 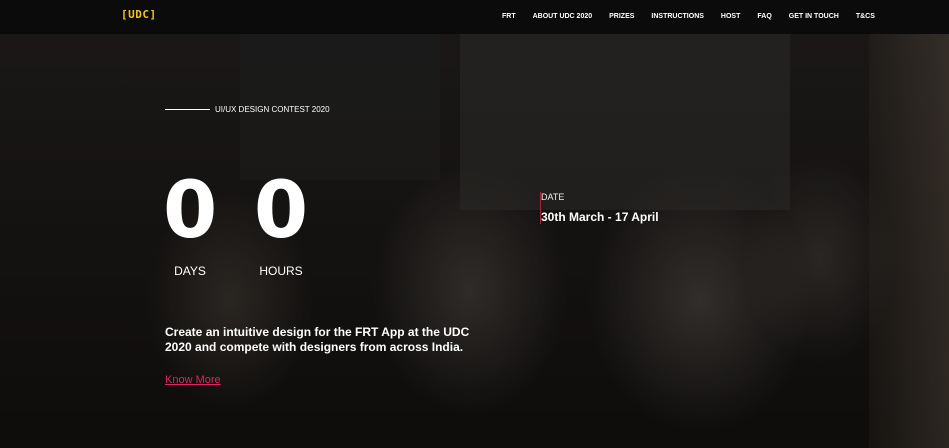 What do you see at coordinates (281, 211) in the screenshot?
I see `countdown-hours-value: 0` at bounding box center [281, 211].